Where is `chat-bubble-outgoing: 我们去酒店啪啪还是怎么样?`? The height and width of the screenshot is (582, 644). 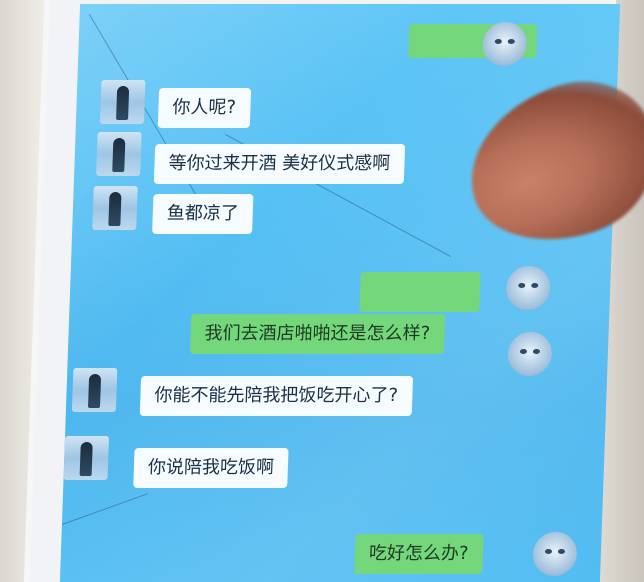 chat-bubble-outgoing: 我们去酒店啪啪还是怎么样? is located at coordinates (317, 334).